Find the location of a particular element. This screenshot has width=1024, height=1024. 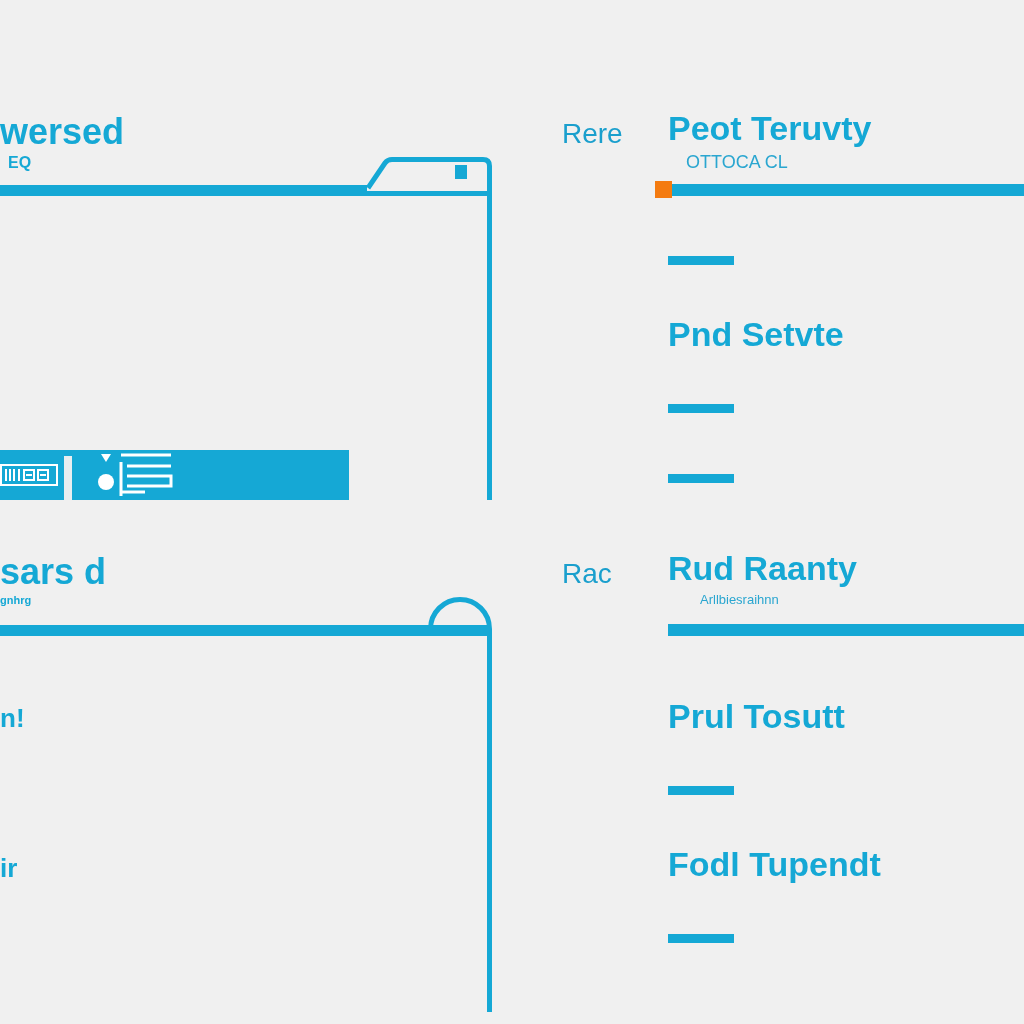

side-label: Rac is located at coordinates (587, 574).